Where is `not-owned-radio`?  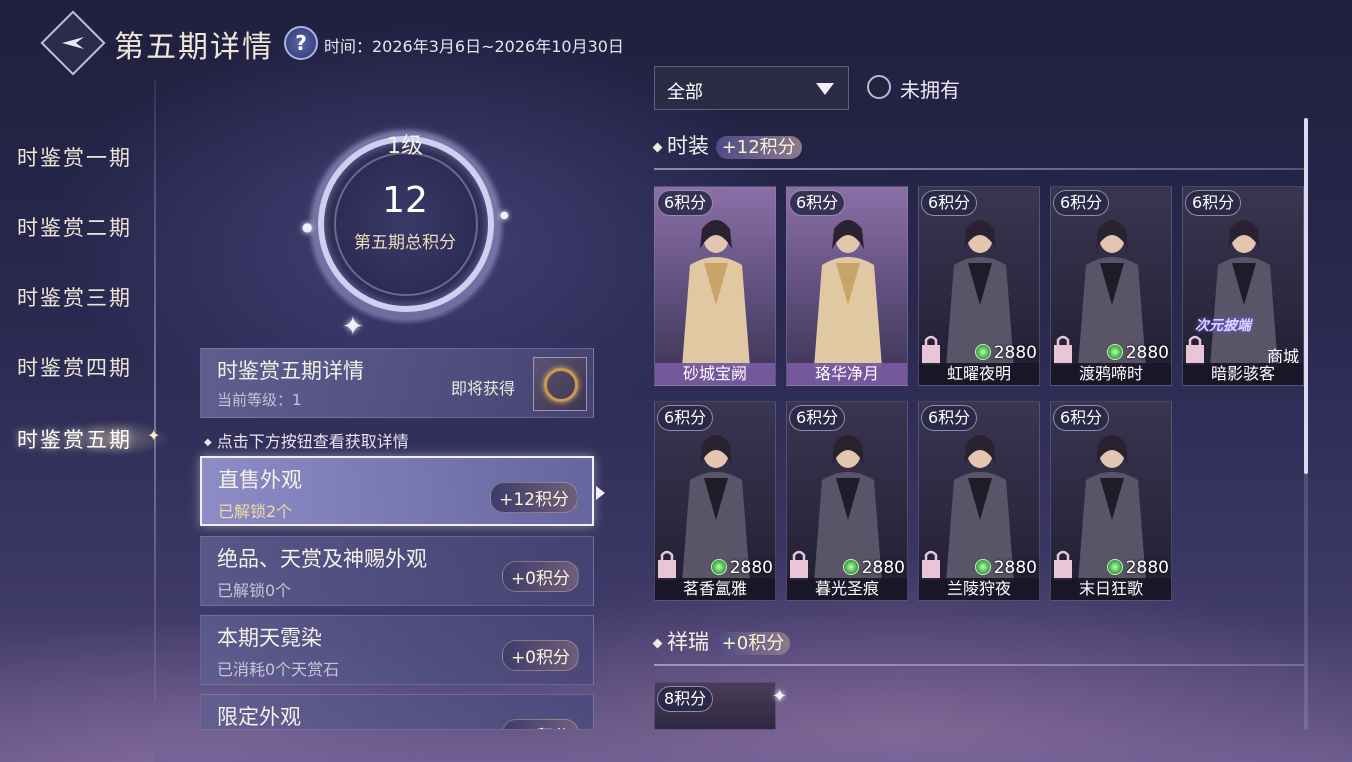 not-owned-radio is located at coordinates (879, 87).